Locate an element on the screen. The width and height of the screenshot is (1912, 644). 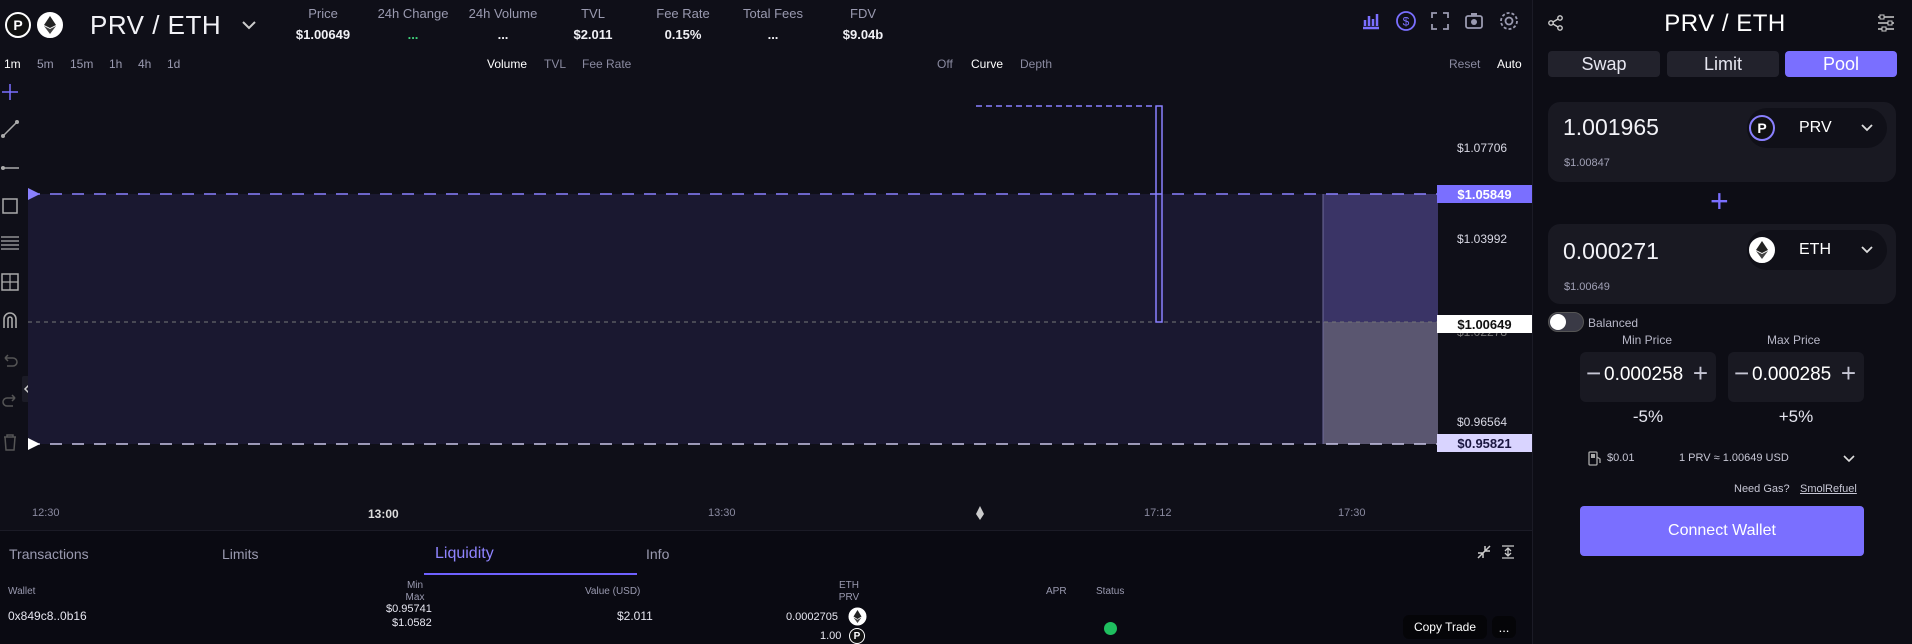
screenshot-icon is located at coordinates (1474, 21).